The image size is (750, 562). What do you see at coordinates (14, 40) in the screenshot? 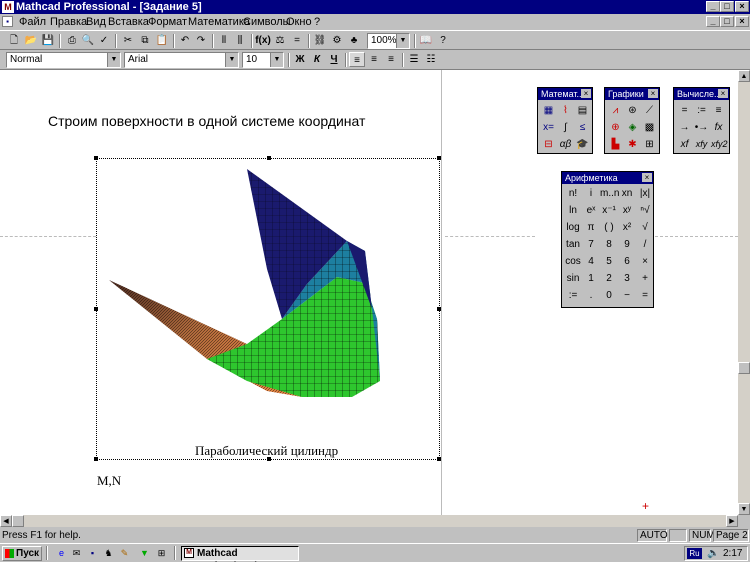
I see `new-icon: 🗋` at bounding box center [14, 40].